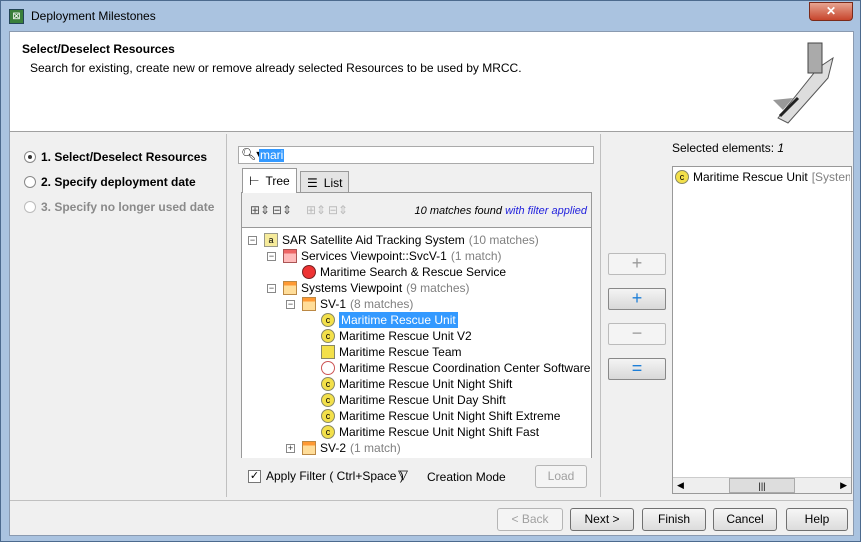 The width and height of the screenshot is (861, 542). I want to click on node-label: SAR Satellite Aid Tracking System, so click(373, 240).